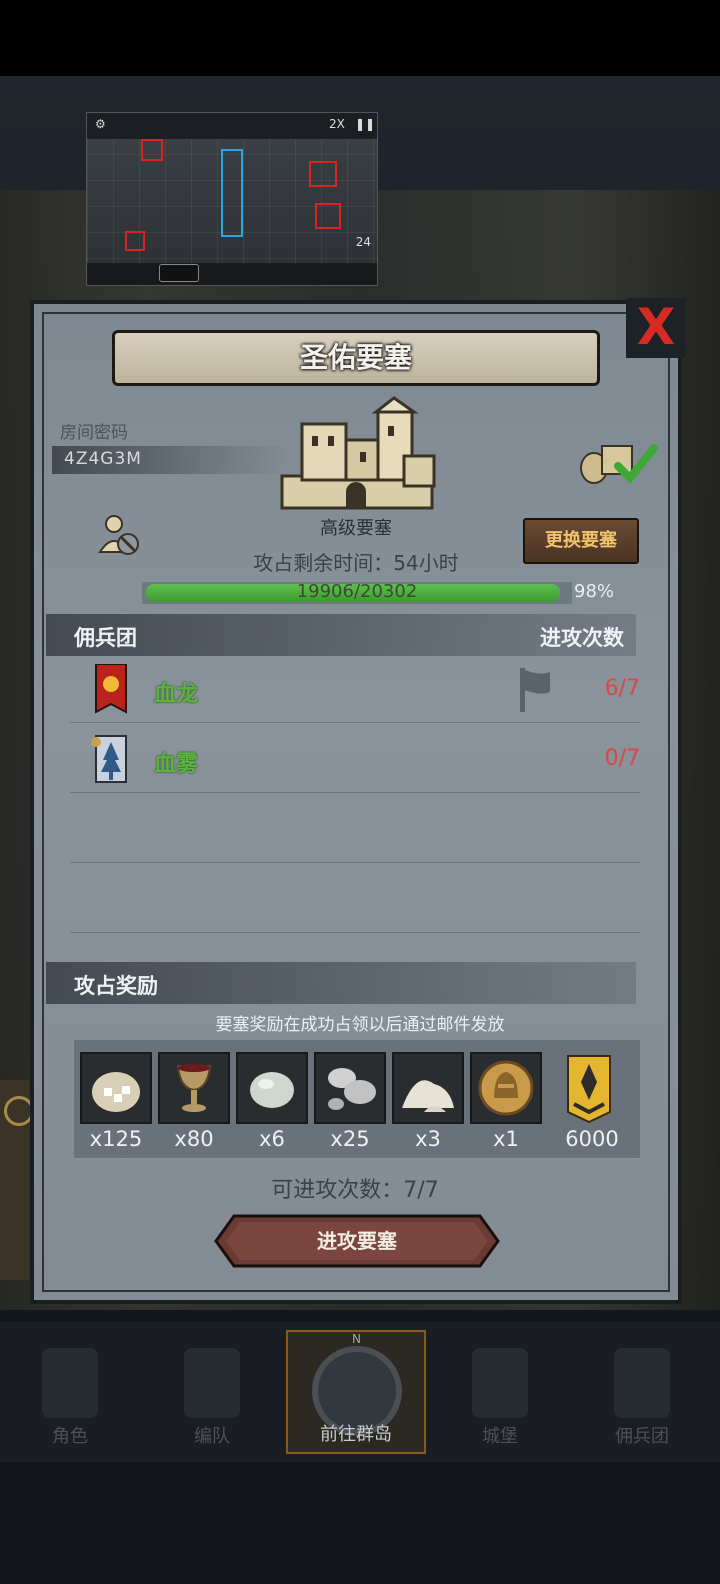 The image size is (720, 1584). Describe the element at coordinates (116, 1088) in the screenshot. I see `sugar-bag-icon` at that location.